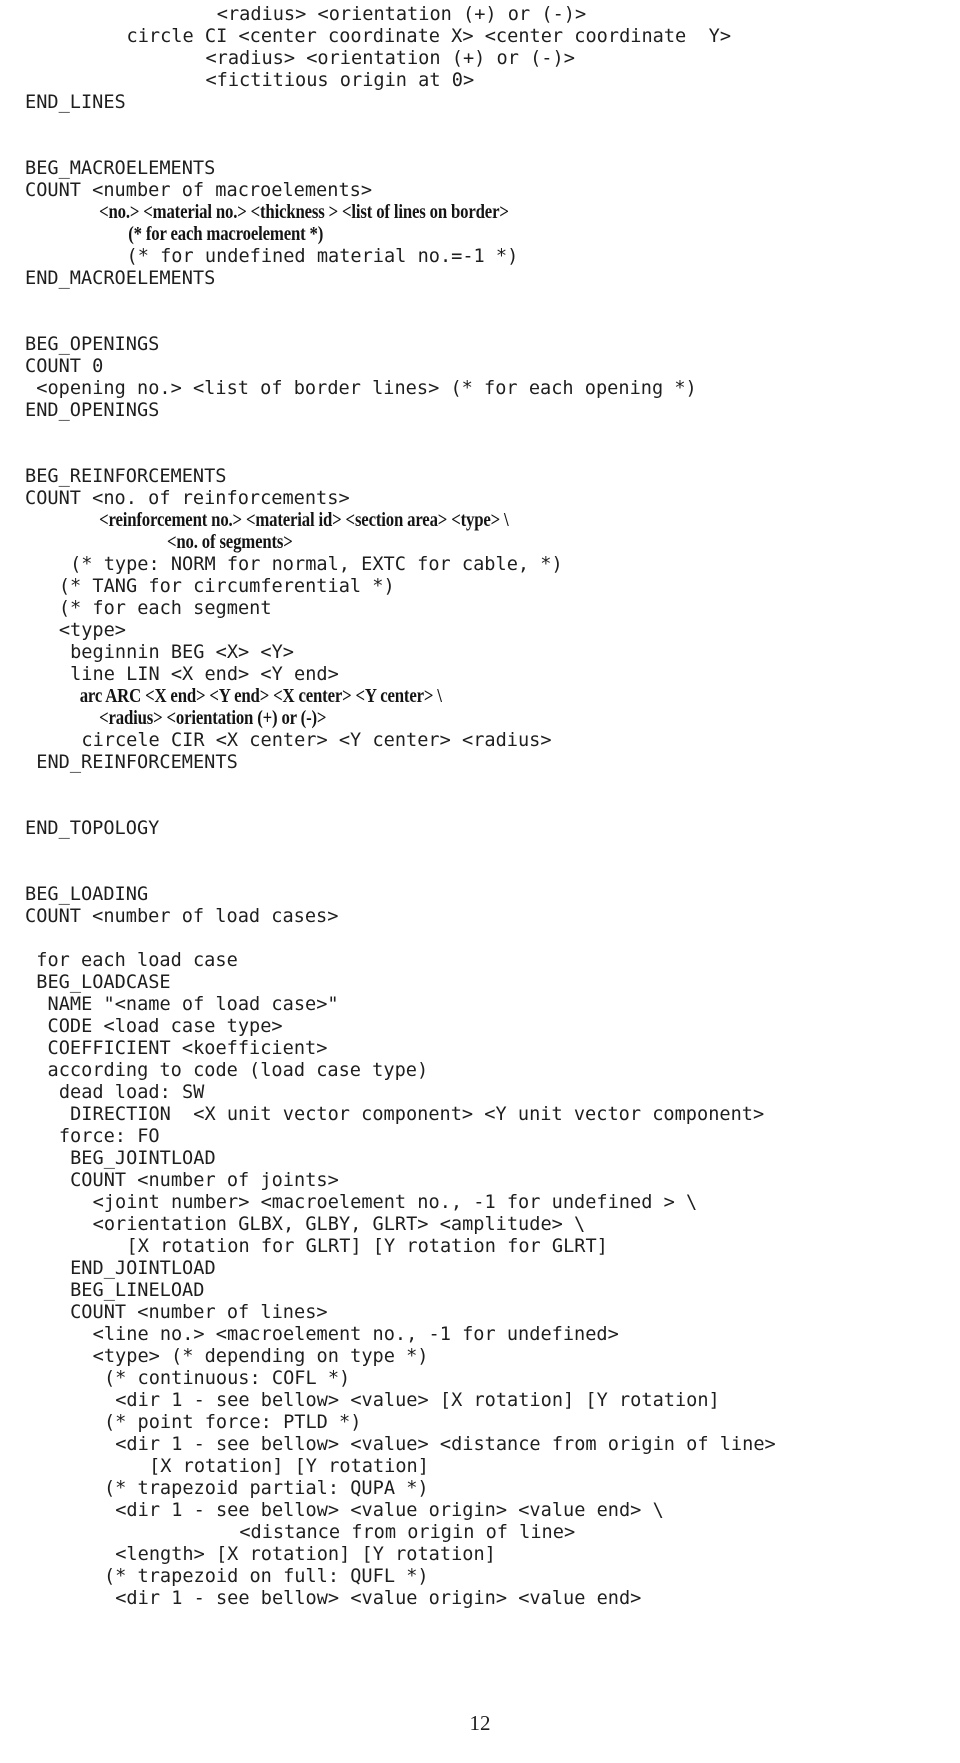 The image size is (960, 1763). Describe the element at coordinates (480, 1723) in the screenshot. I see `page-number: 12` at that location.